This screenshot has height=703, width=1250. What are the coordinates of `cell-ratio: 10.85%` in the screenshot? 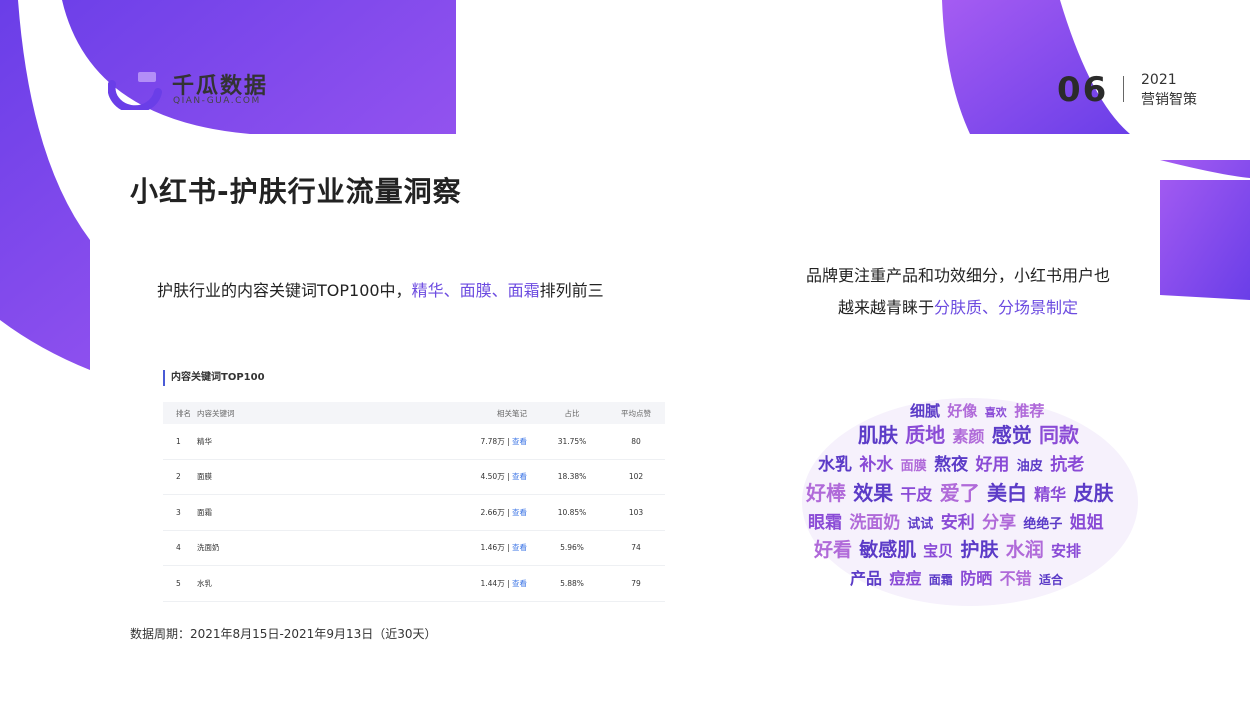 It's located at (572, 512).